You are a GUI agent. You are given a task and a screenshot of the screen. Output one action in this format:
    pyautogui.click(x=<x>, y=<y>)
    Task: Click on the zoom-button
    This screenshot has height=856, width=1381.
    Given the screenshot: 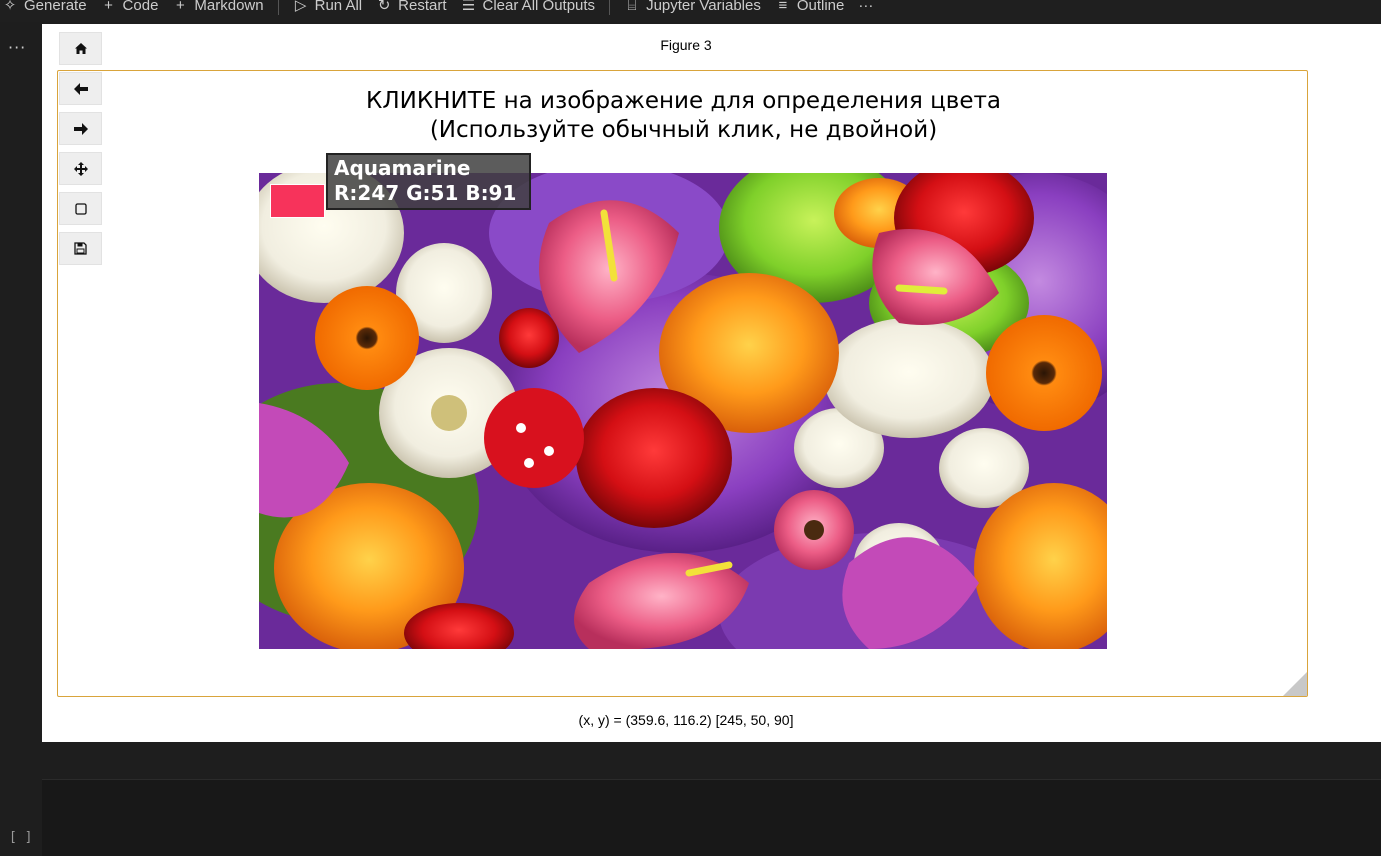 What is the action you would take?
    pyautogui.click(x=80, y=208)
    